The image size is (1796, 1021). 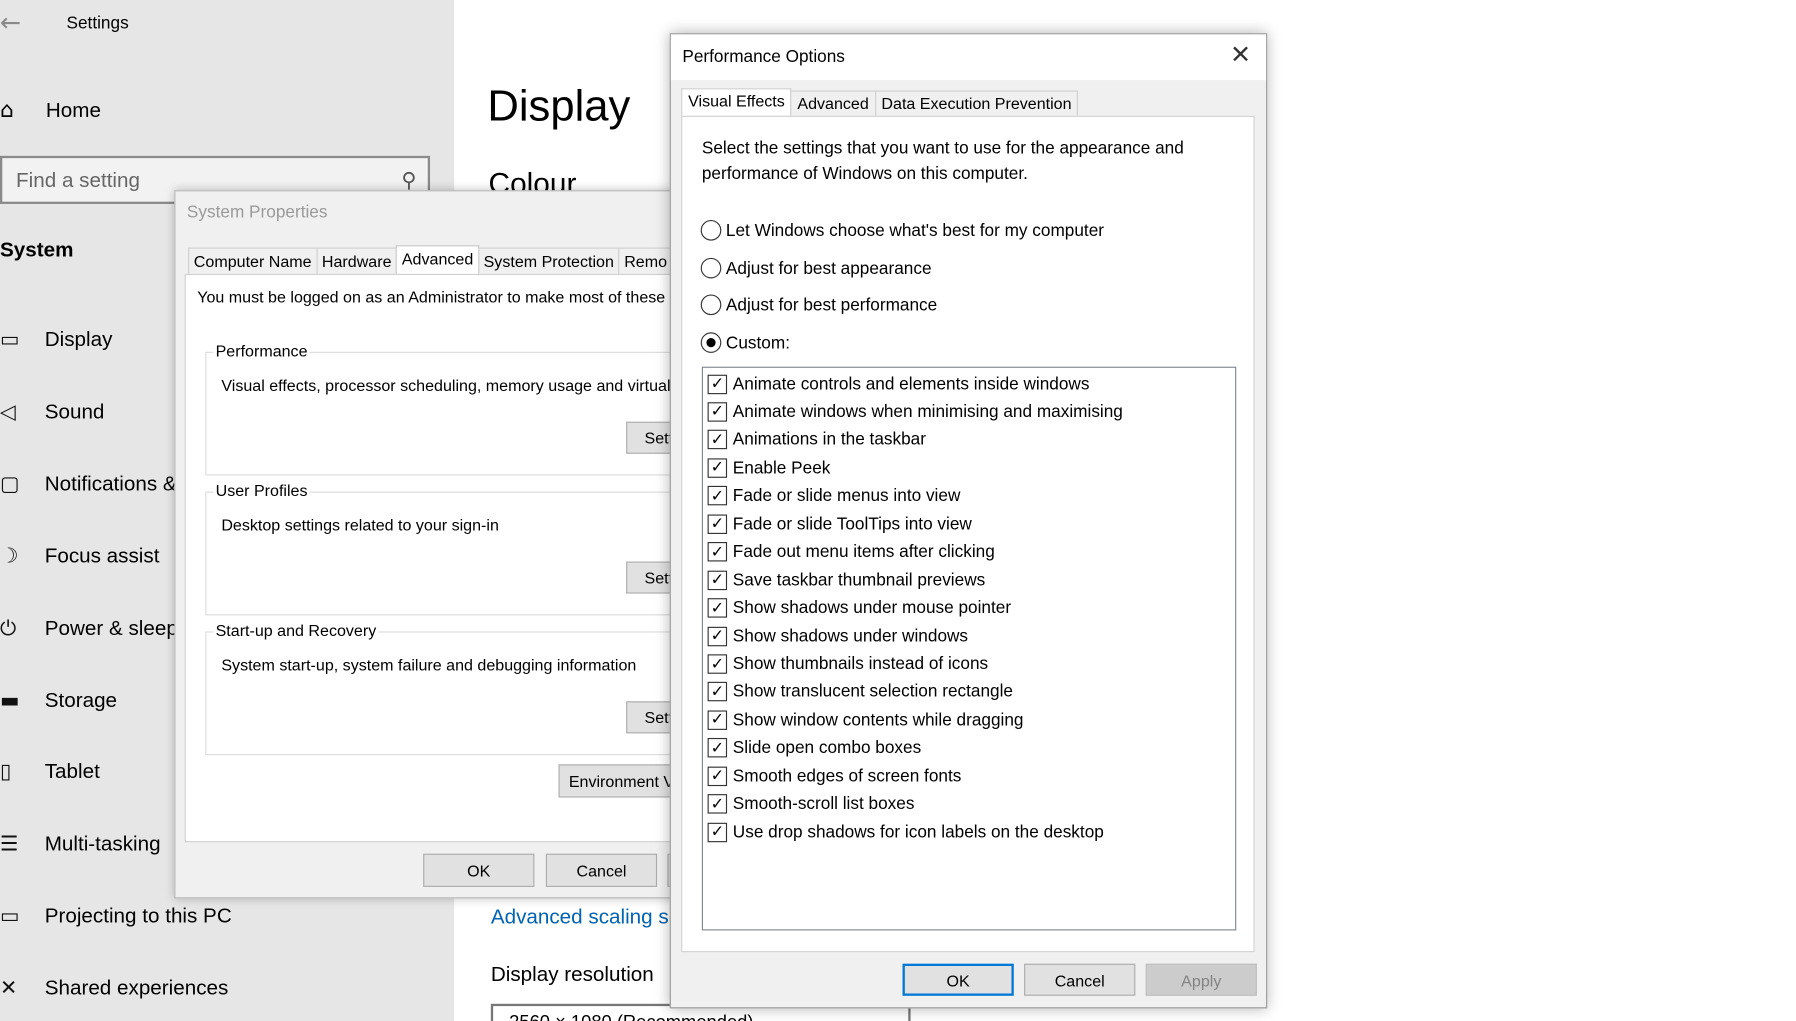 What do you see at coordinates (360, 524) in the screenshot?
I see `group-description: Desktop settings related to your sign-in` at bounding box center [360, 524].